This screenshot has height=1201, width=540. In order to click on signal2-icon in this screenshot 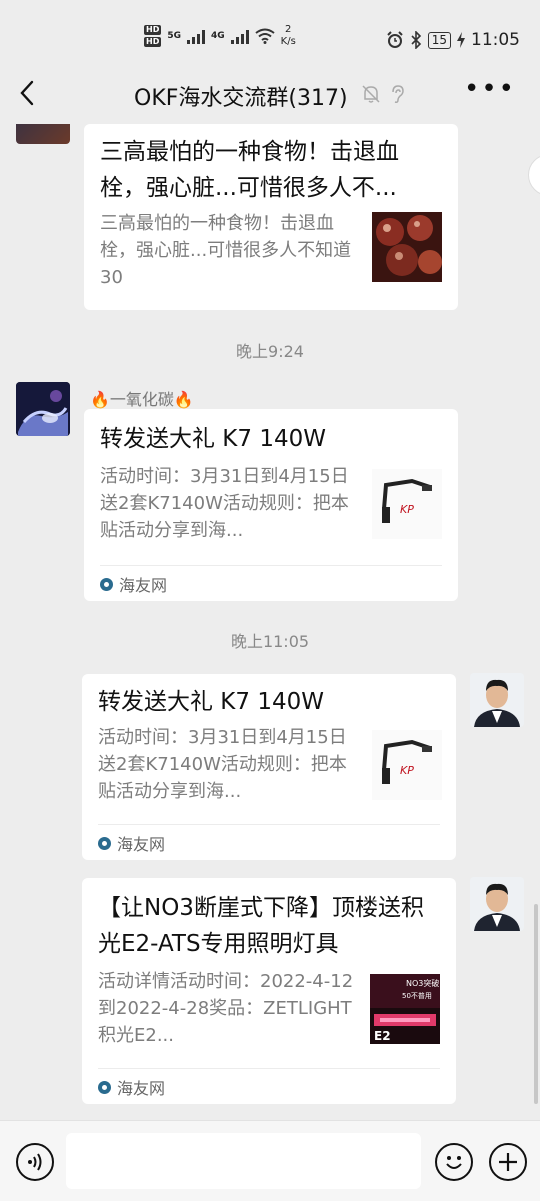, I will do `click(239, 36)`.